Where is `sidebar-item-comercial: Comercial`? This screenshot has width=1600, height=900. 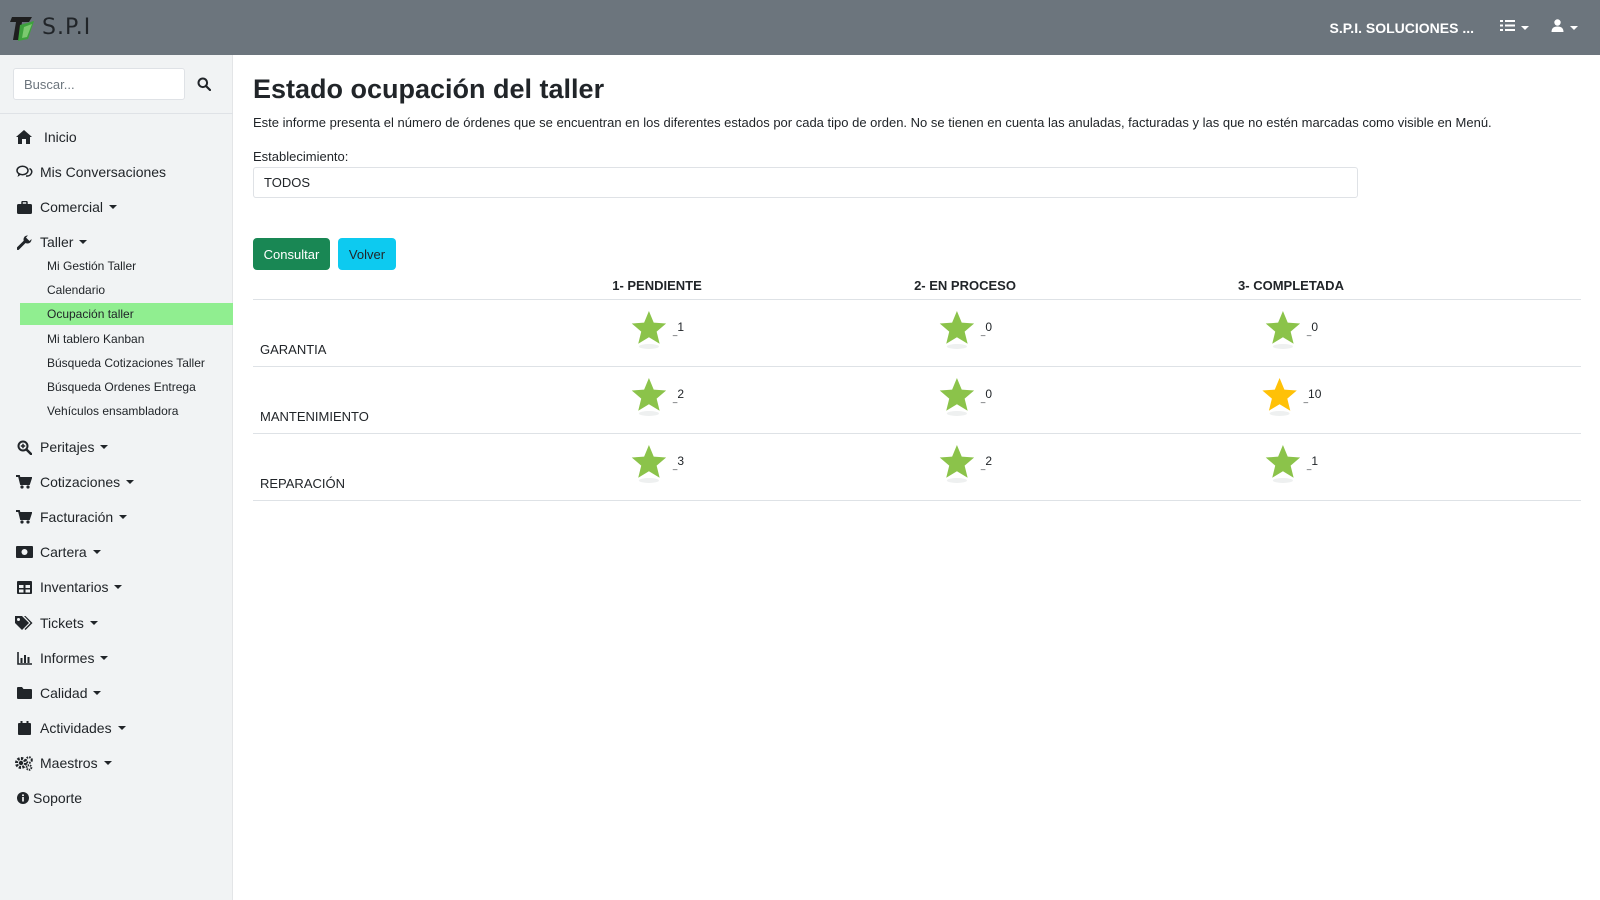 sidebar-item-comercial: Comercial is located at coordinates (66, 207).